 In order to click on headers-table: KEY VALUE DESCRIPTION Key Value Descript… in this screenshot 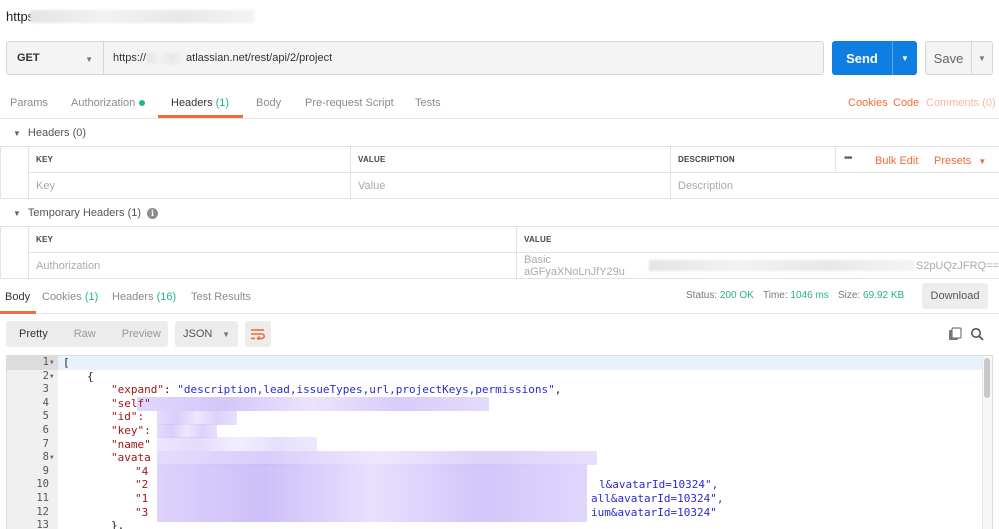, I will do `click(499, 172)`.